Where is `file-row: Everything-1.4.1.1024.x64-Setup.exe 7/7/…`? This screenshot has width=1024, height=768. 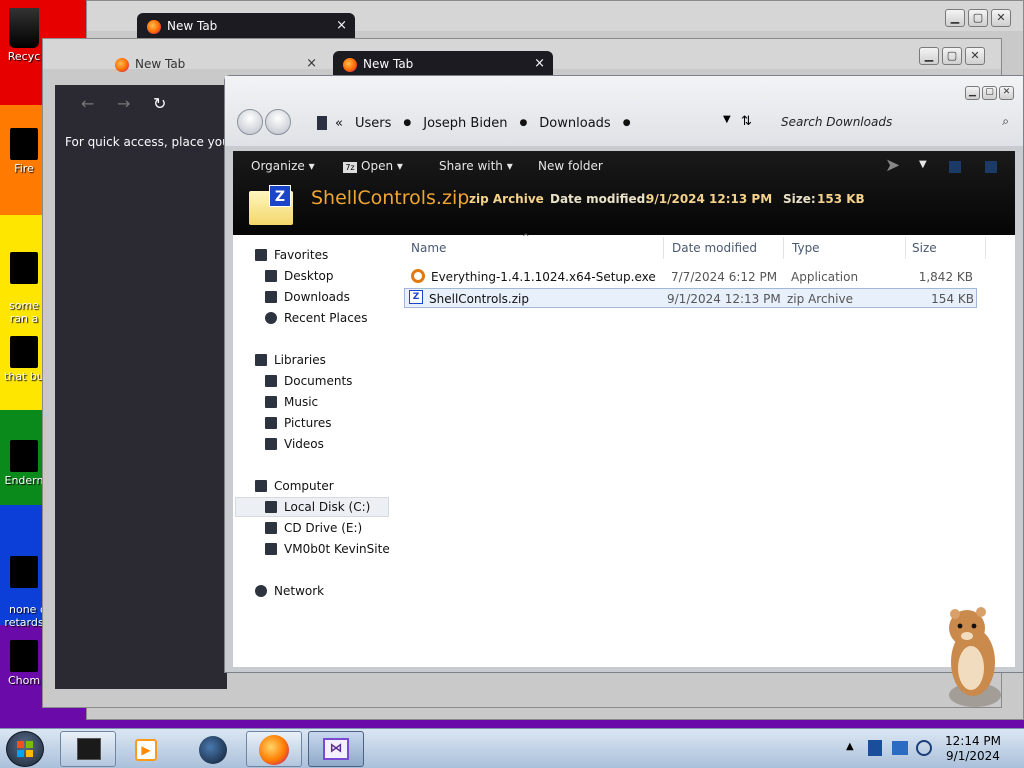
file-row: Everything-1.4.1.1024.x64-Setup.exe 7/7/… is located at coordinates (694, 277).